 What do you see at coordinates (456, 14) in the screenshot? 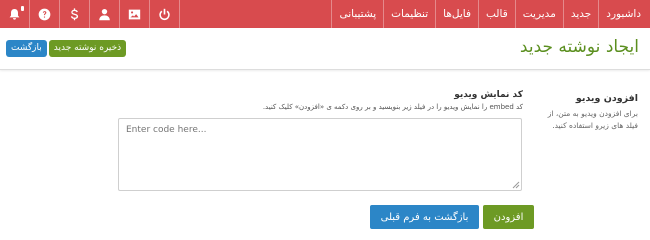
I see `nav-item-files: فایل‌ها` at bounding box center [456, 14].